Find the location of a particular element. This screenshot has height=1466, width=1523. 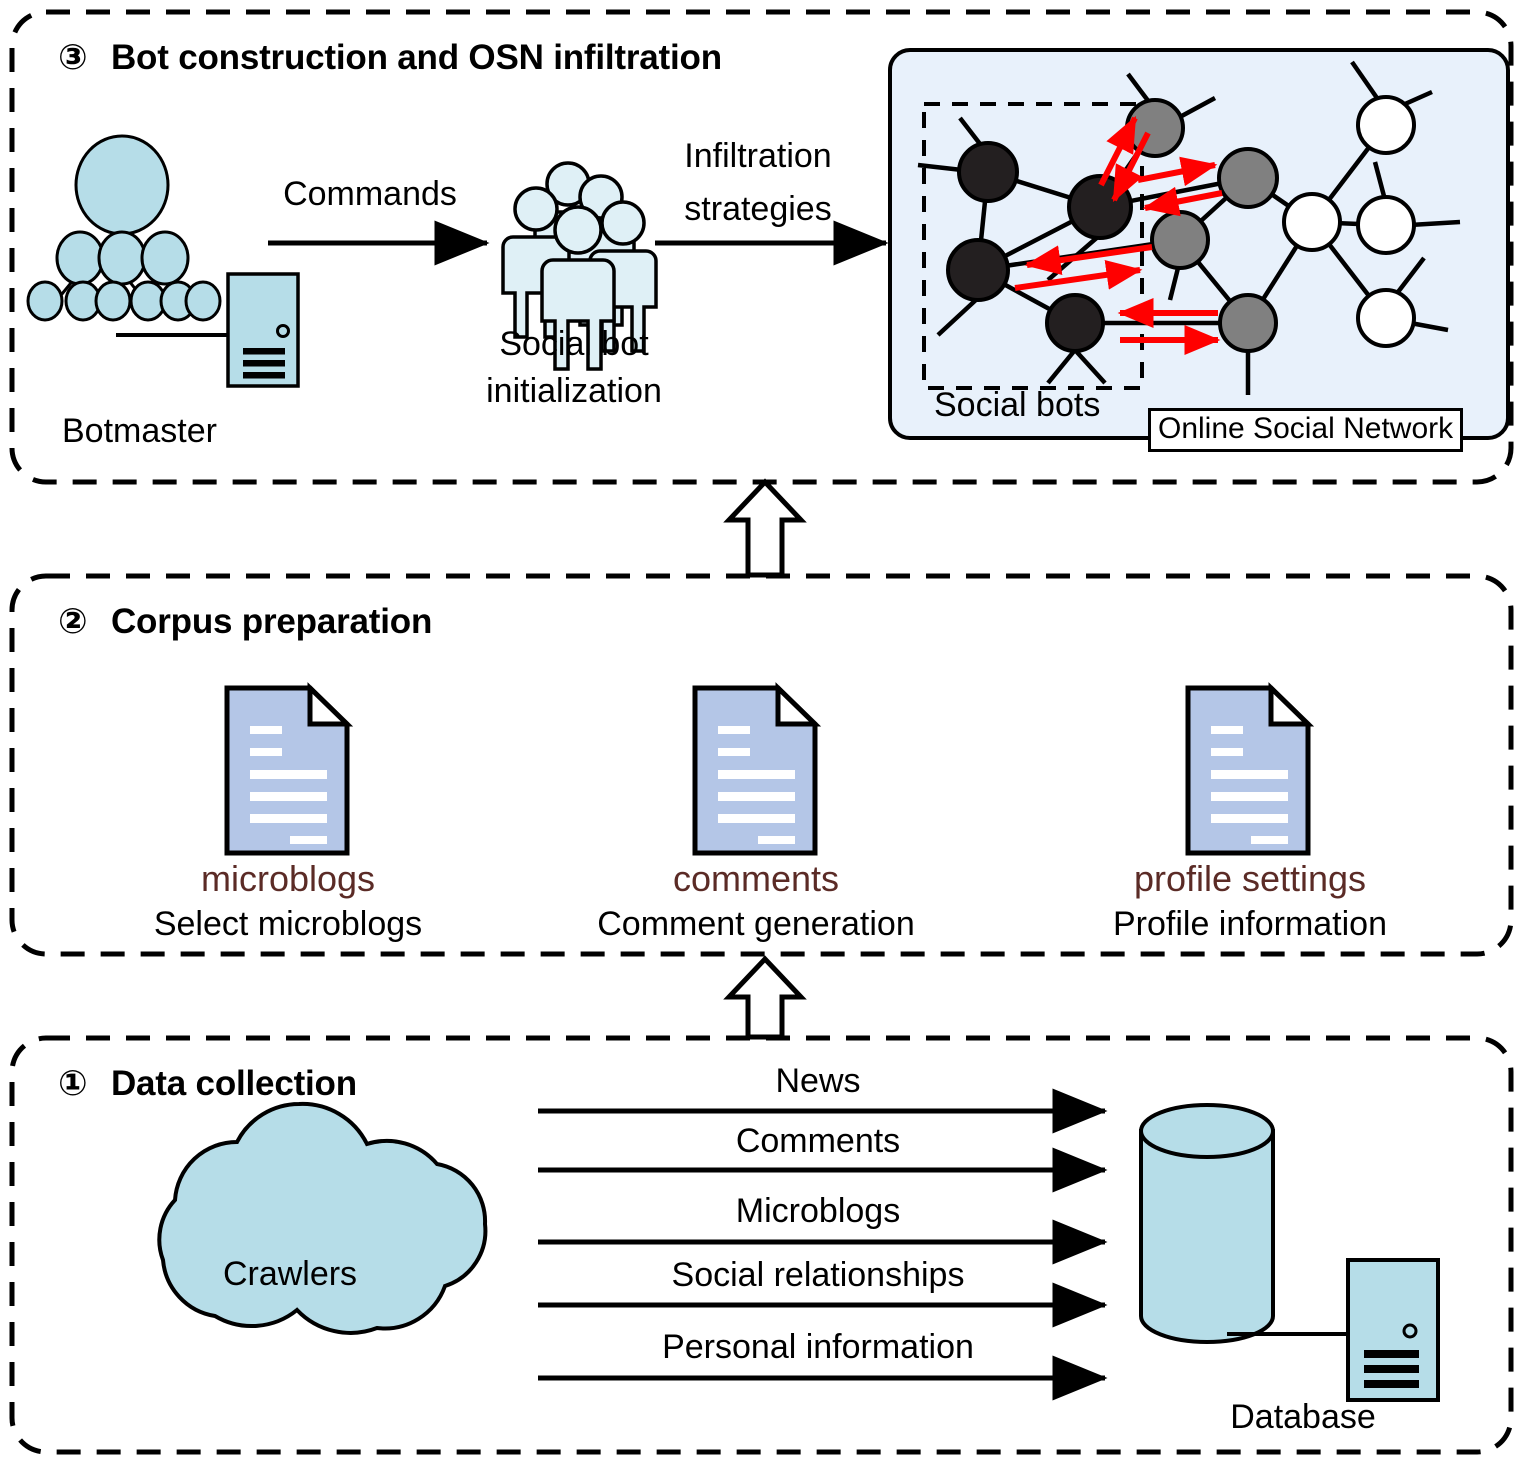

panel-2-title: ② Corpus preparation is located at coordinates (245, 622).